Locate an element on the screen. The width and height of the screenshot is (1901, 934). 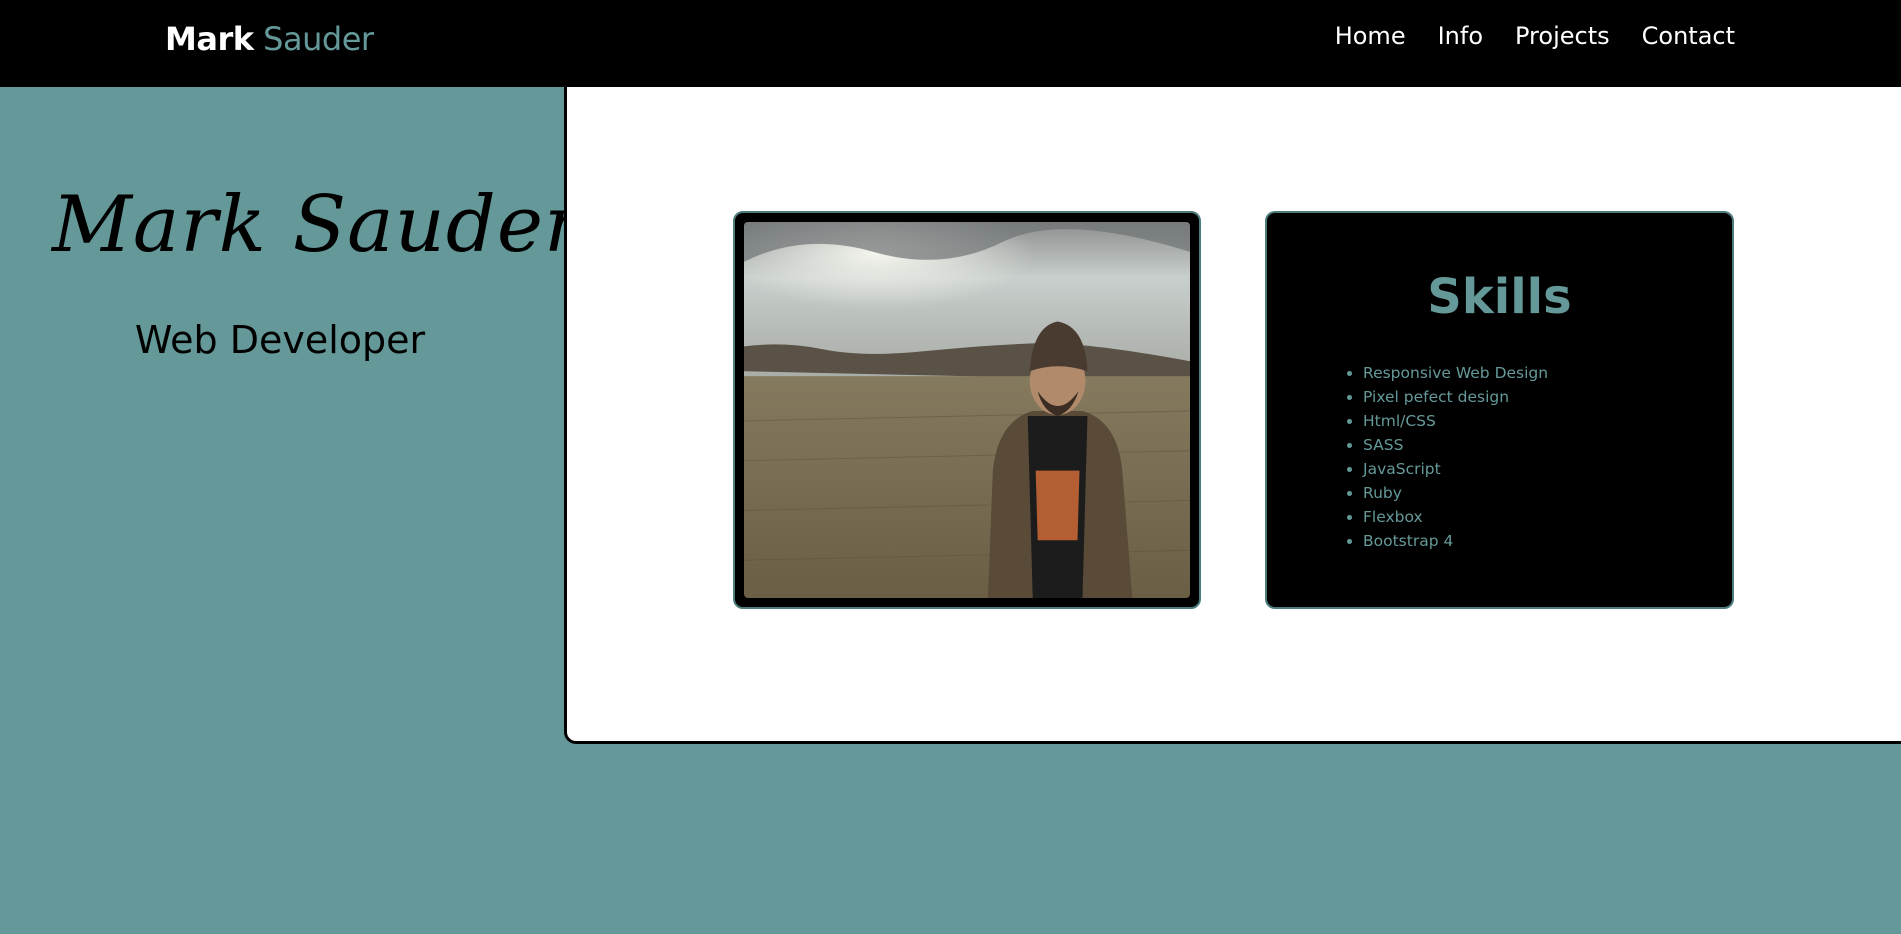
brand-first-name: Mark is located at coordinates (209, 39).